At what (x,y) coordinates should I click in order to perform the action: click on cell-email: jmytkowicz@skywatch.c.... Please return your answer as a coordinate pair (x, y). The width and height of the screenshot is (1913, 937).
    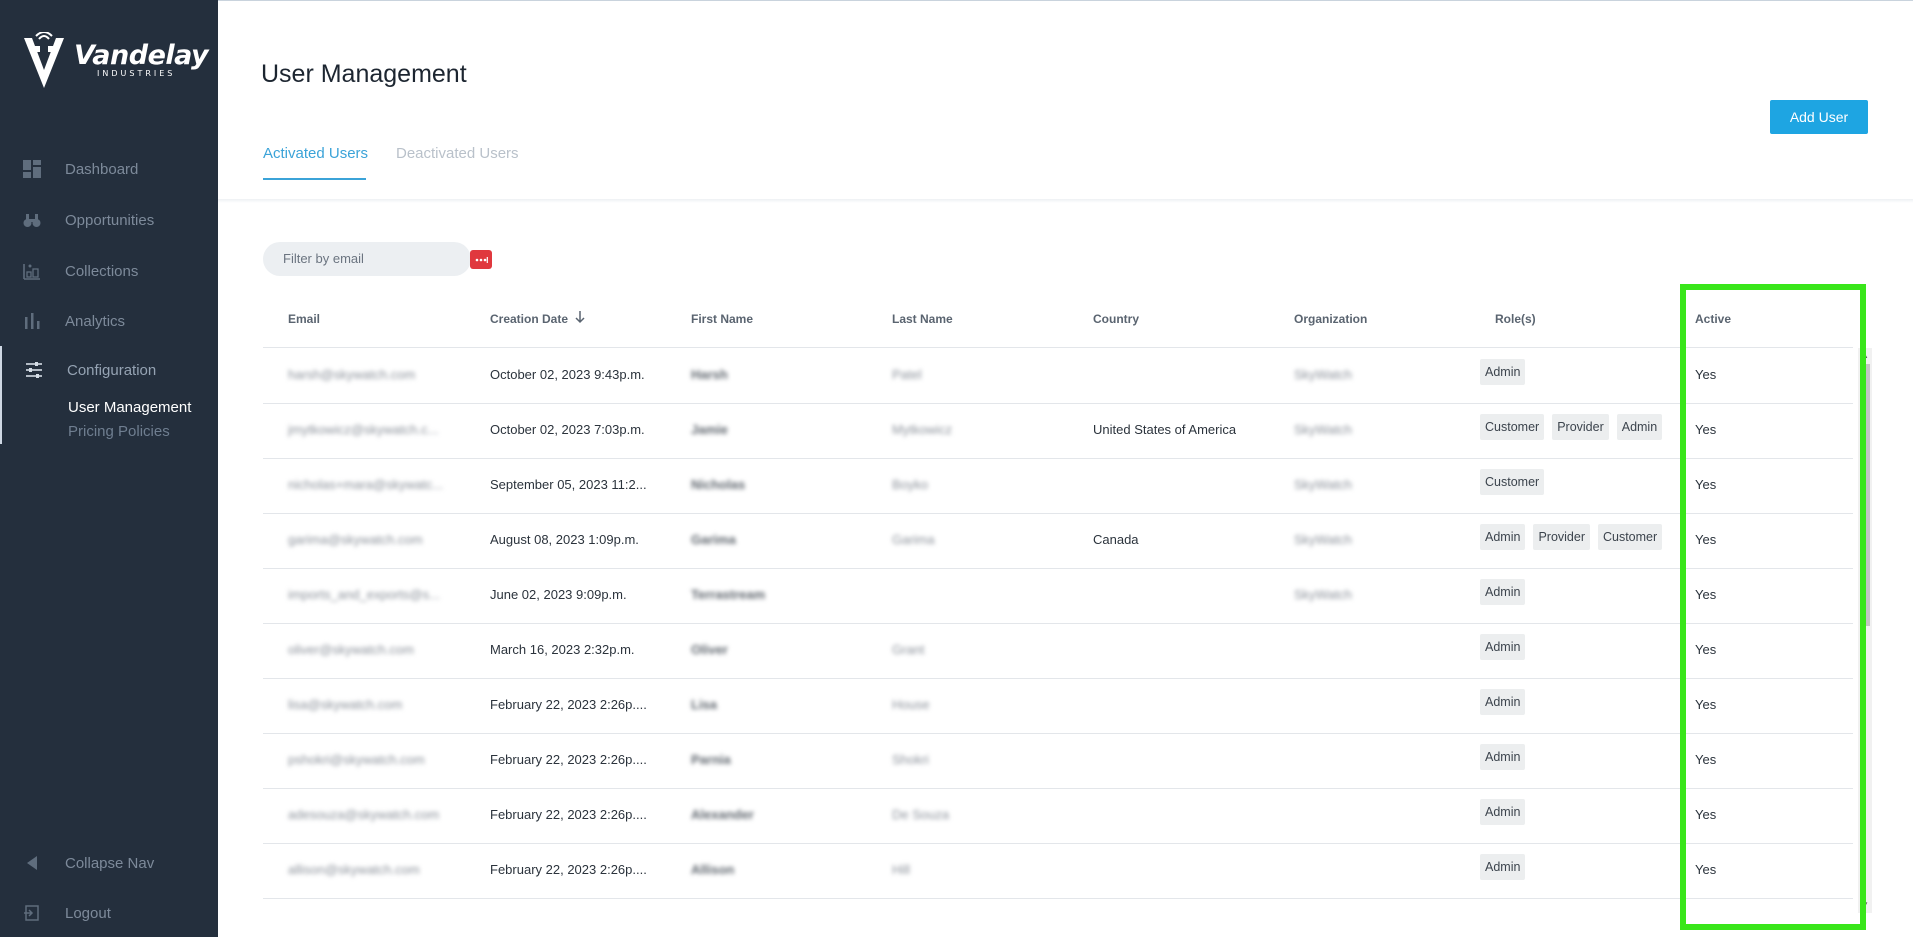
    Looking at the image, I should click on (363, 429).